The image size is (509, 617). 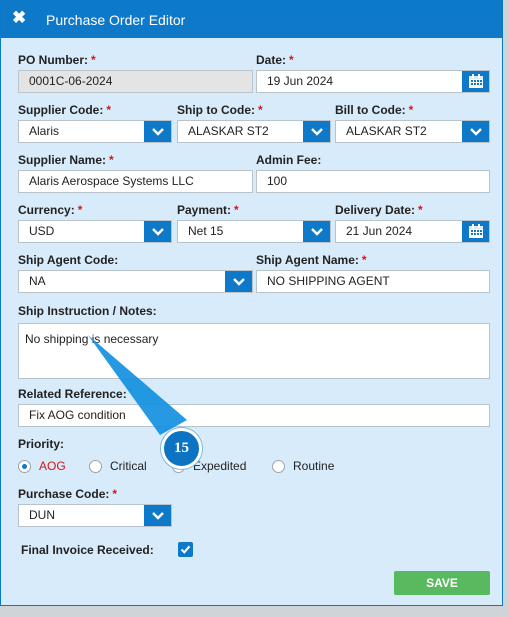 What do you see at coordinates (386, 131) in the screenshot?
I see `bill-to-code-value: ALASKAR ST2` at bounding box center [386, 131].